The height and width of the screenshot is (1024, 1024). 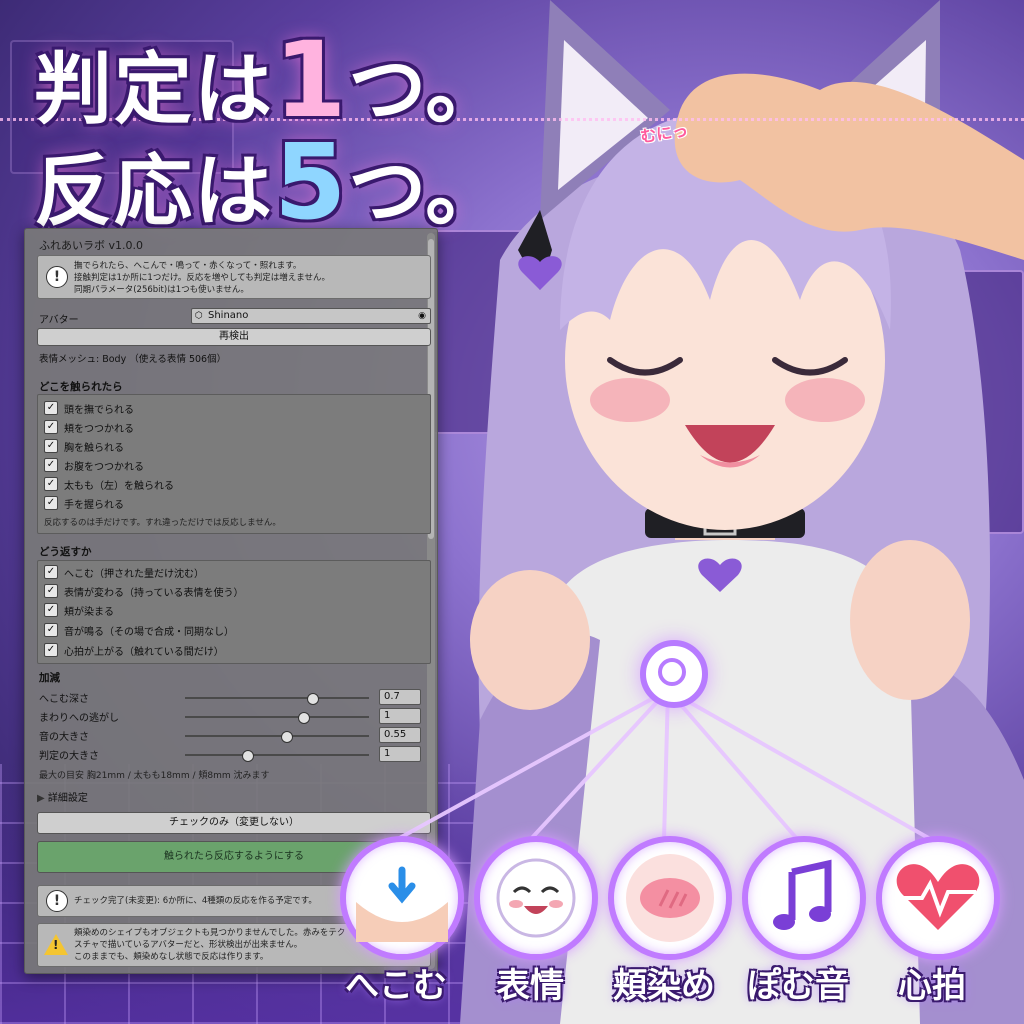 What do you see at coordinates (802, 894) in the screenshot?
I see `music-note-icon` at bounding box center [802, 894].